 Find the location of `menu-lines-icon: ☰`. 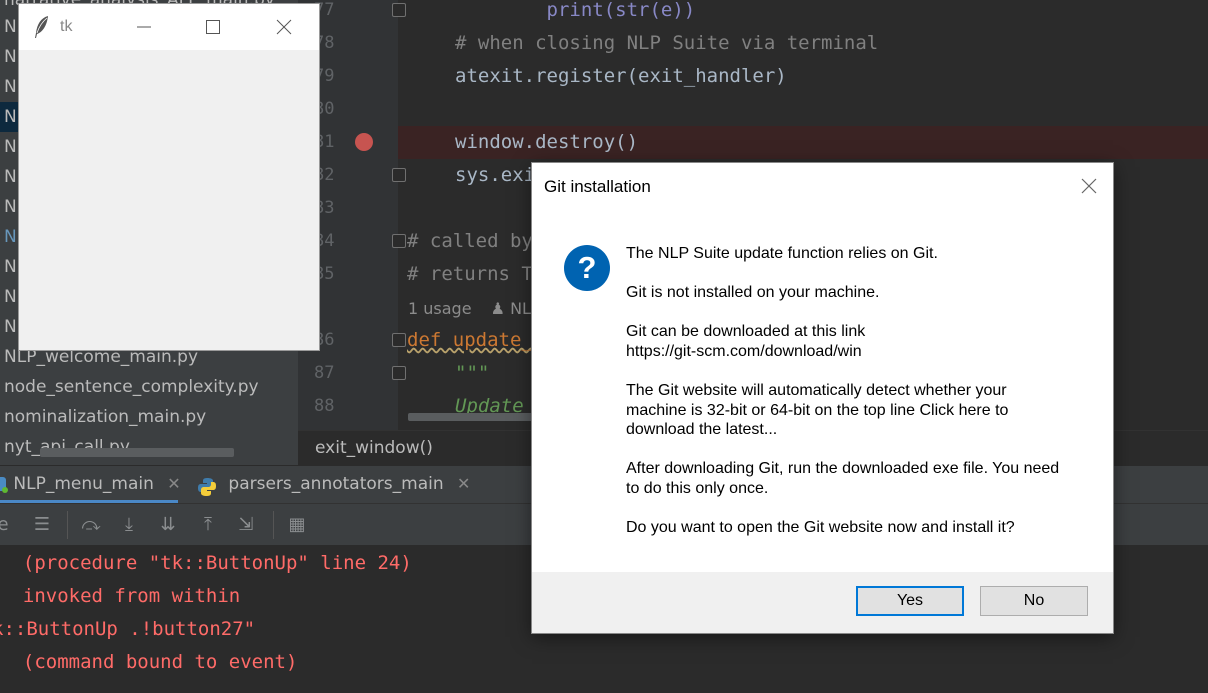

menu-lines-icon: ☰ is located at coordinates (42, 525).